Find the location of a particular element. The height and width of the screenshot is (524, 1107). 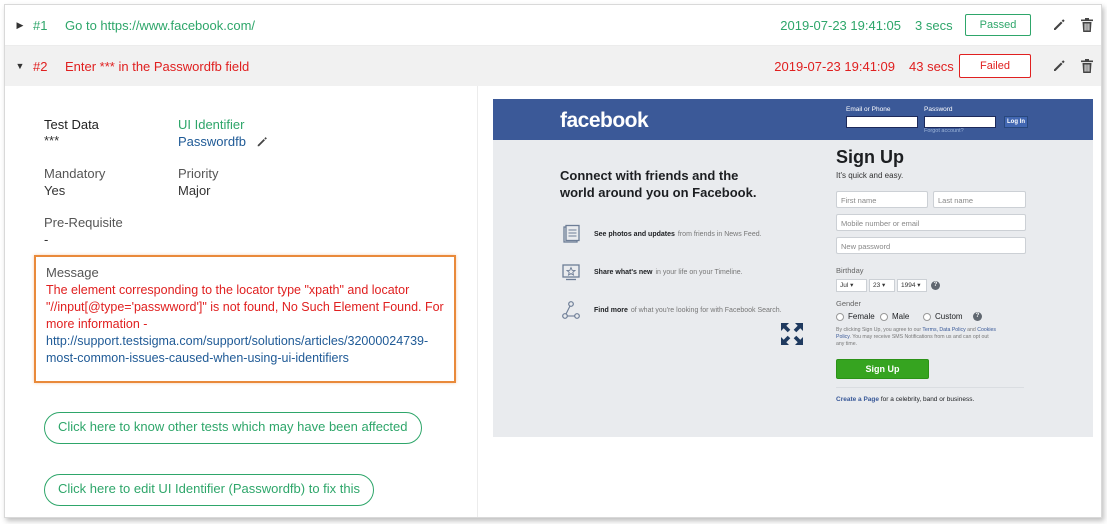

caret-right-icon: ▶ is located at coordinates (19, 25).